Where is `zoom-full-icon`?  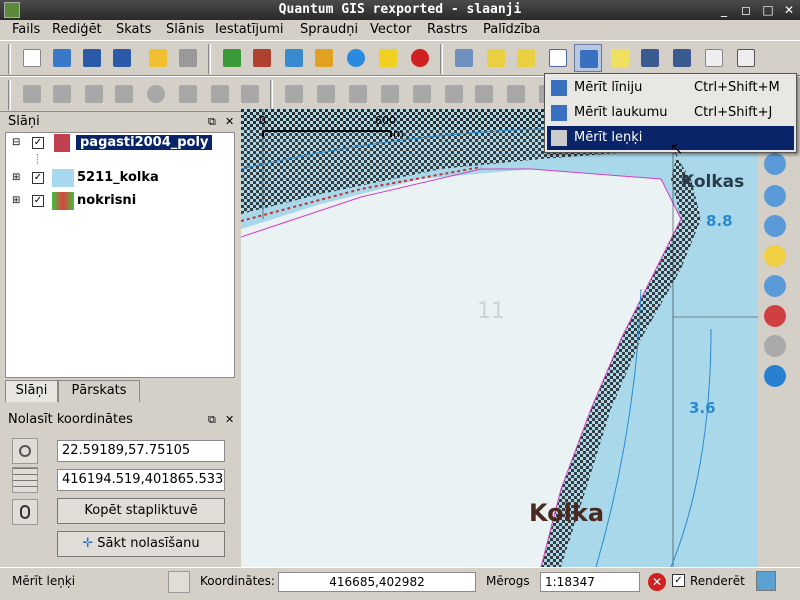
zoom-full-icon is located at coordinates (775, 226).